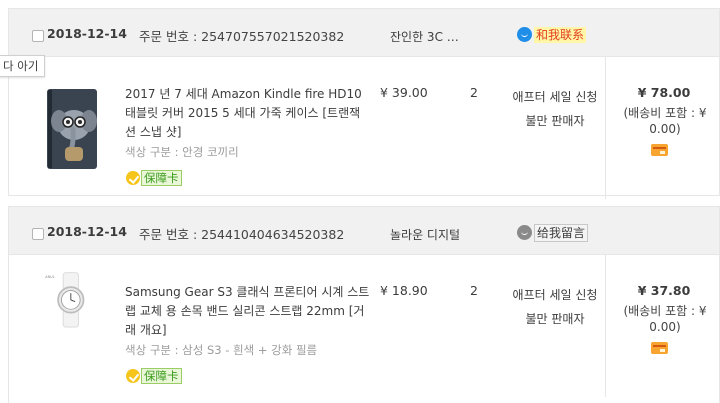 Image resolution: width=720 pixels, height=403 pixels. What do you see at coordinates (49, 277) in the screenshot?
I see `svg-text: ANUL` at bounding box center [49, 277].